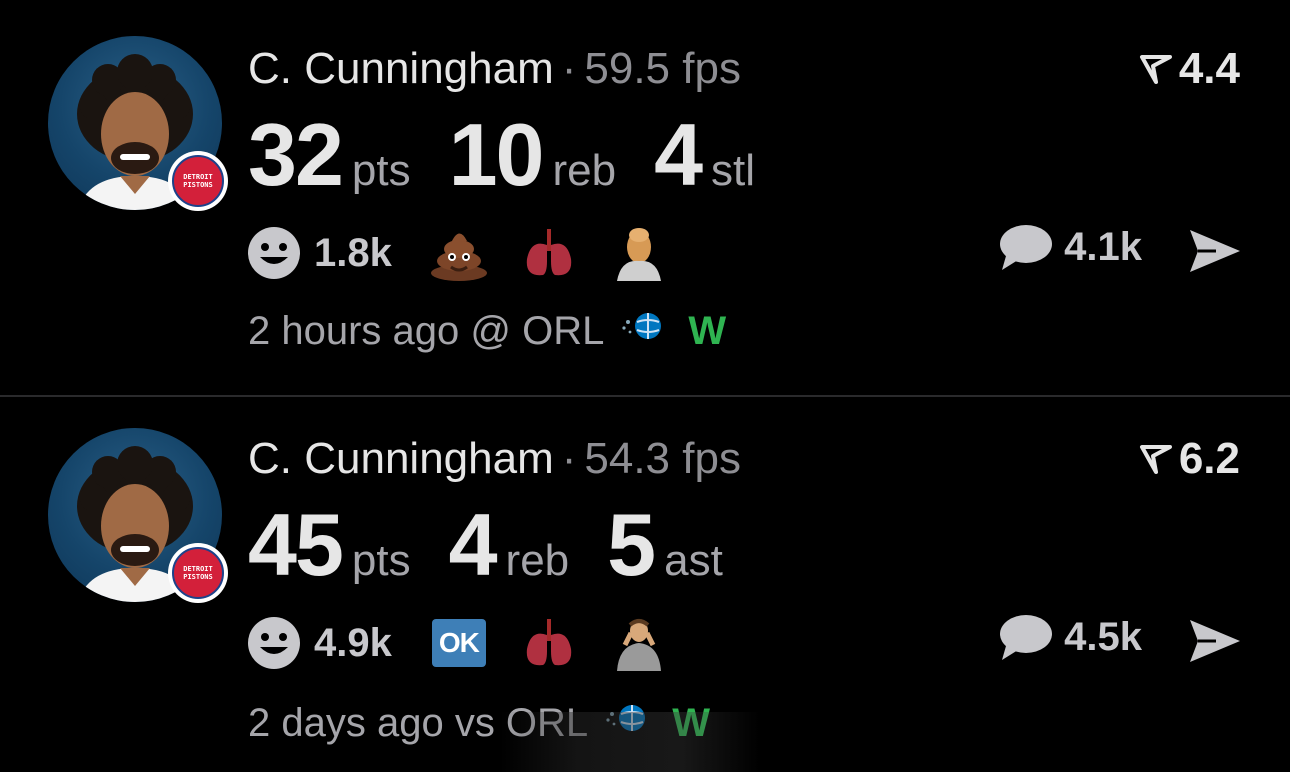  What do you see at coordinates (631, 544) in the screenshot?
I see `stat-value: 5` at bounding box center [631, 544].